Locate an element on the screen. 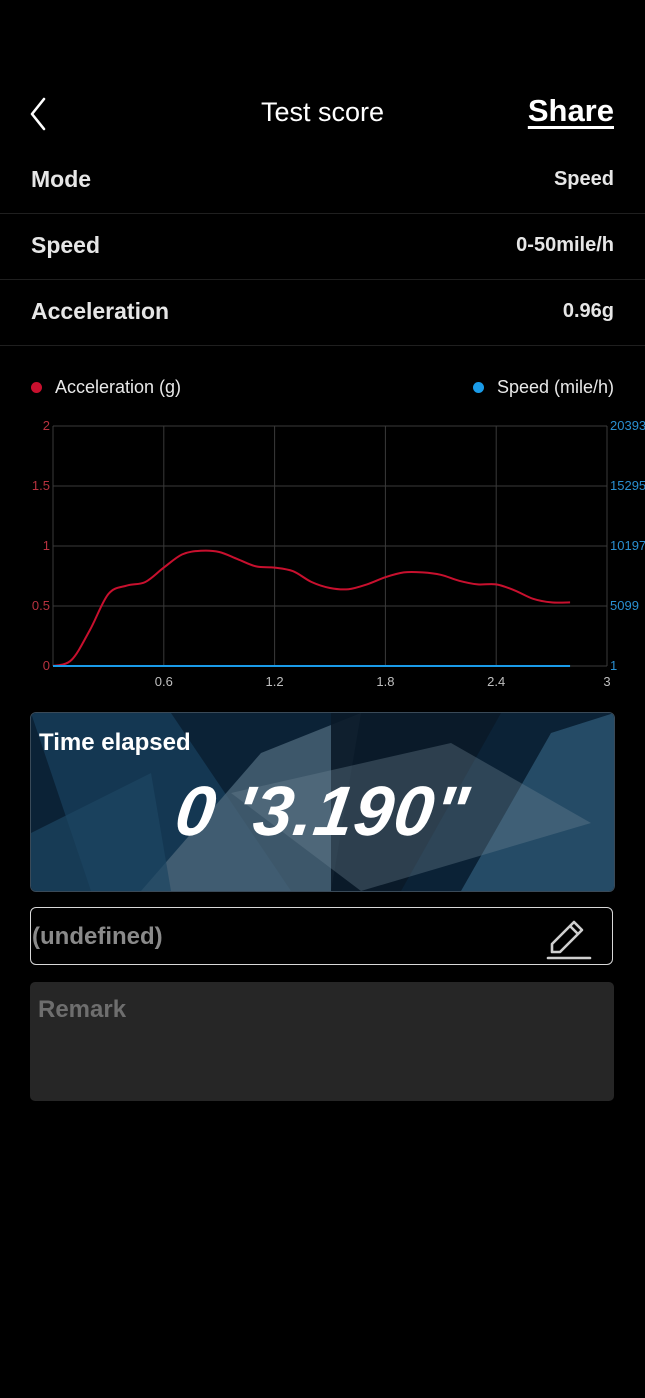 The width and height of the screenshot is (645, 1398). legend-label: Speed (mile/h) is located at coordinates (555, 387).